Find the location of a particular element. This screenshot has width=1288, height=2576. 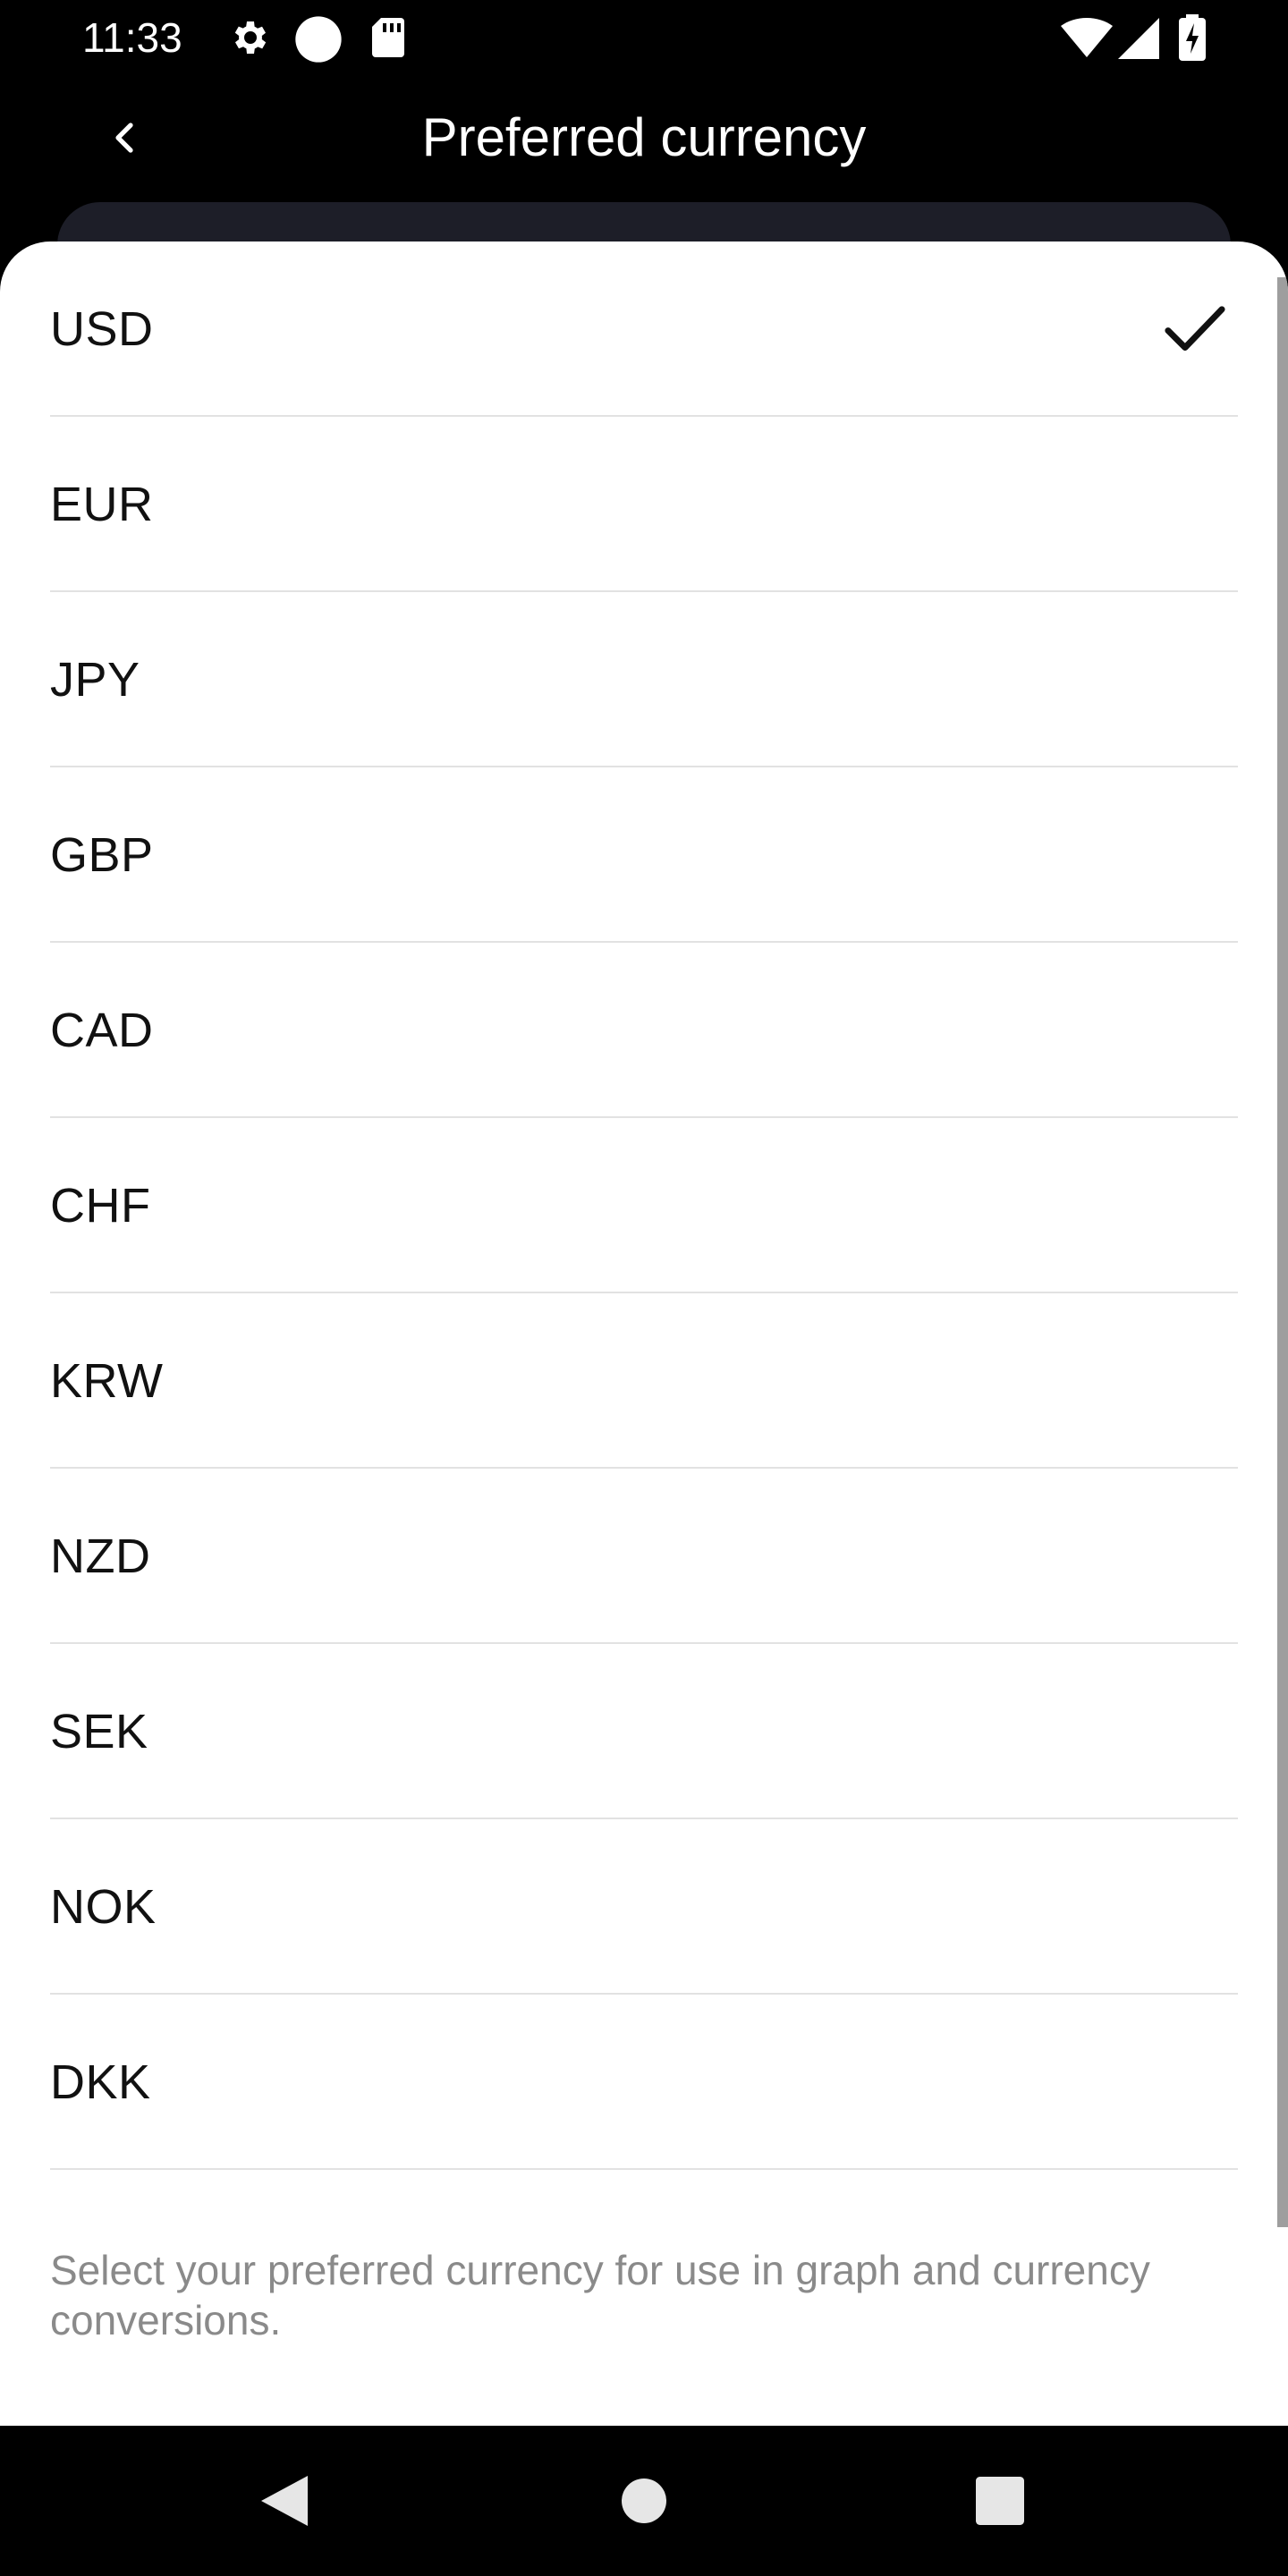

currency-label: GBP is located at coordinates (102, 855).